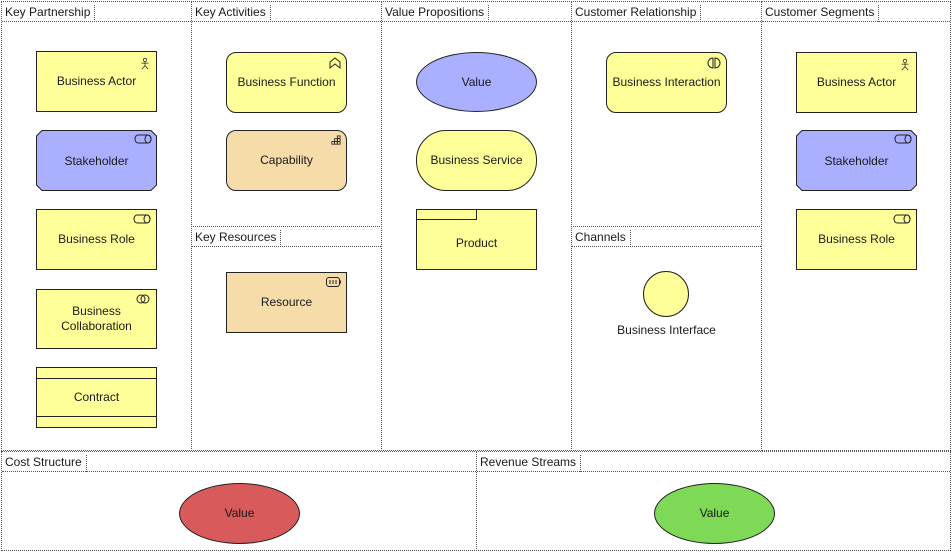 This screenshot has height=552, width=952. What do you see at coordinates (446, 214) in the screenshot?
I see `product-tab` at bounding box center [446, 214].